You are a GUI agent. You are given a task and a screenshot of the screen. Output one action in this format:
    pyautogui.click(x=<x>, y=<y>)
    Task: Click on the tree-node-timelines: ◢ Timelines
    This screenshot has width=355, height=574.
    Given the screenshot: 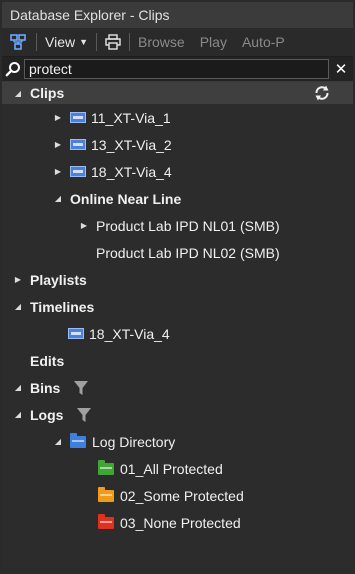 What is the action you would take?
    pyautogui.click(x=177, y=306)
    